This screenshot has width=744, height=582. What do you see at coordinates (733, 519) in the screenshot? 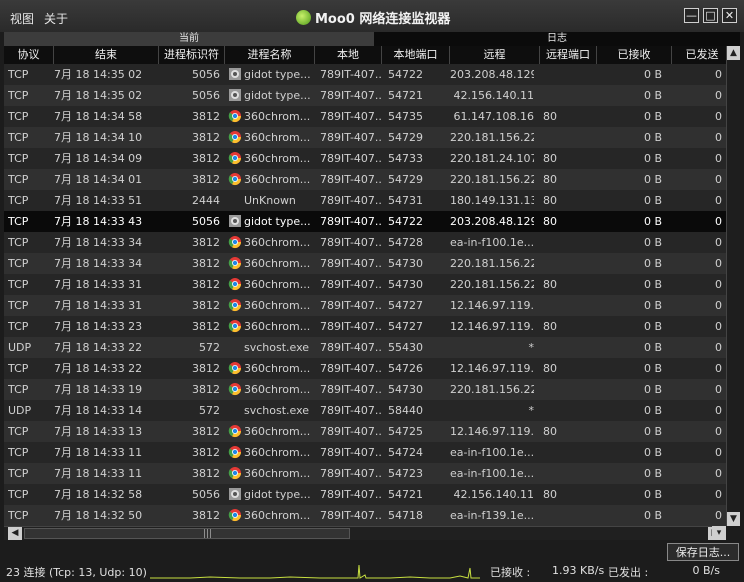
I see `scroll-down-icon: ▼` at bounding box center [733, 519].